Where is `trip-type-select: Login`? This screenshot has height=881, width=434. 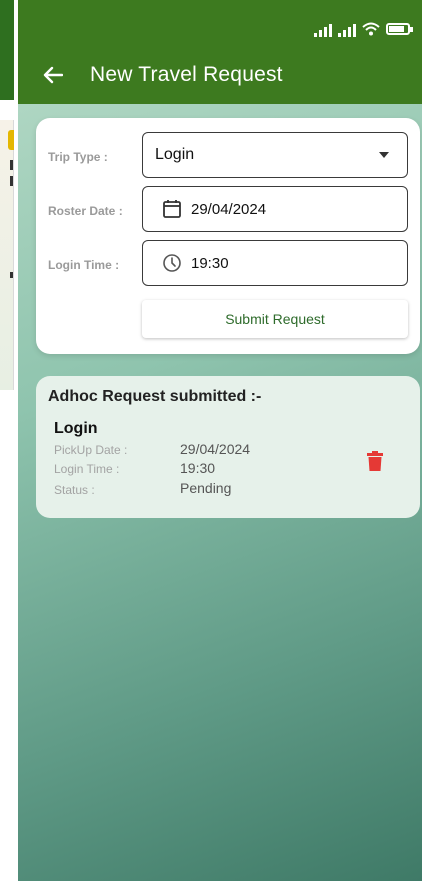
trip-type-select: Login is located at coordinates (275, 155).